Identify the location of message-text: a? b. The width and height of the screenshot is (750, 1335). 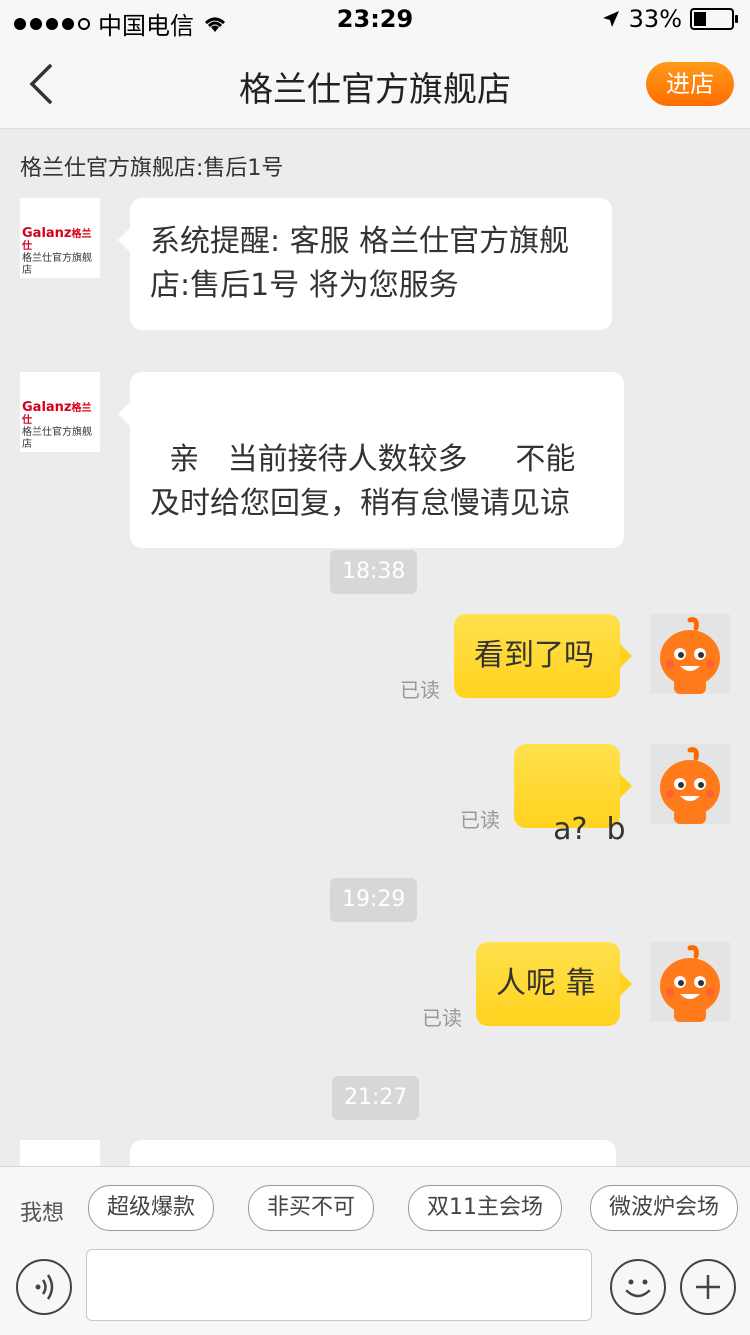
(589, 829).